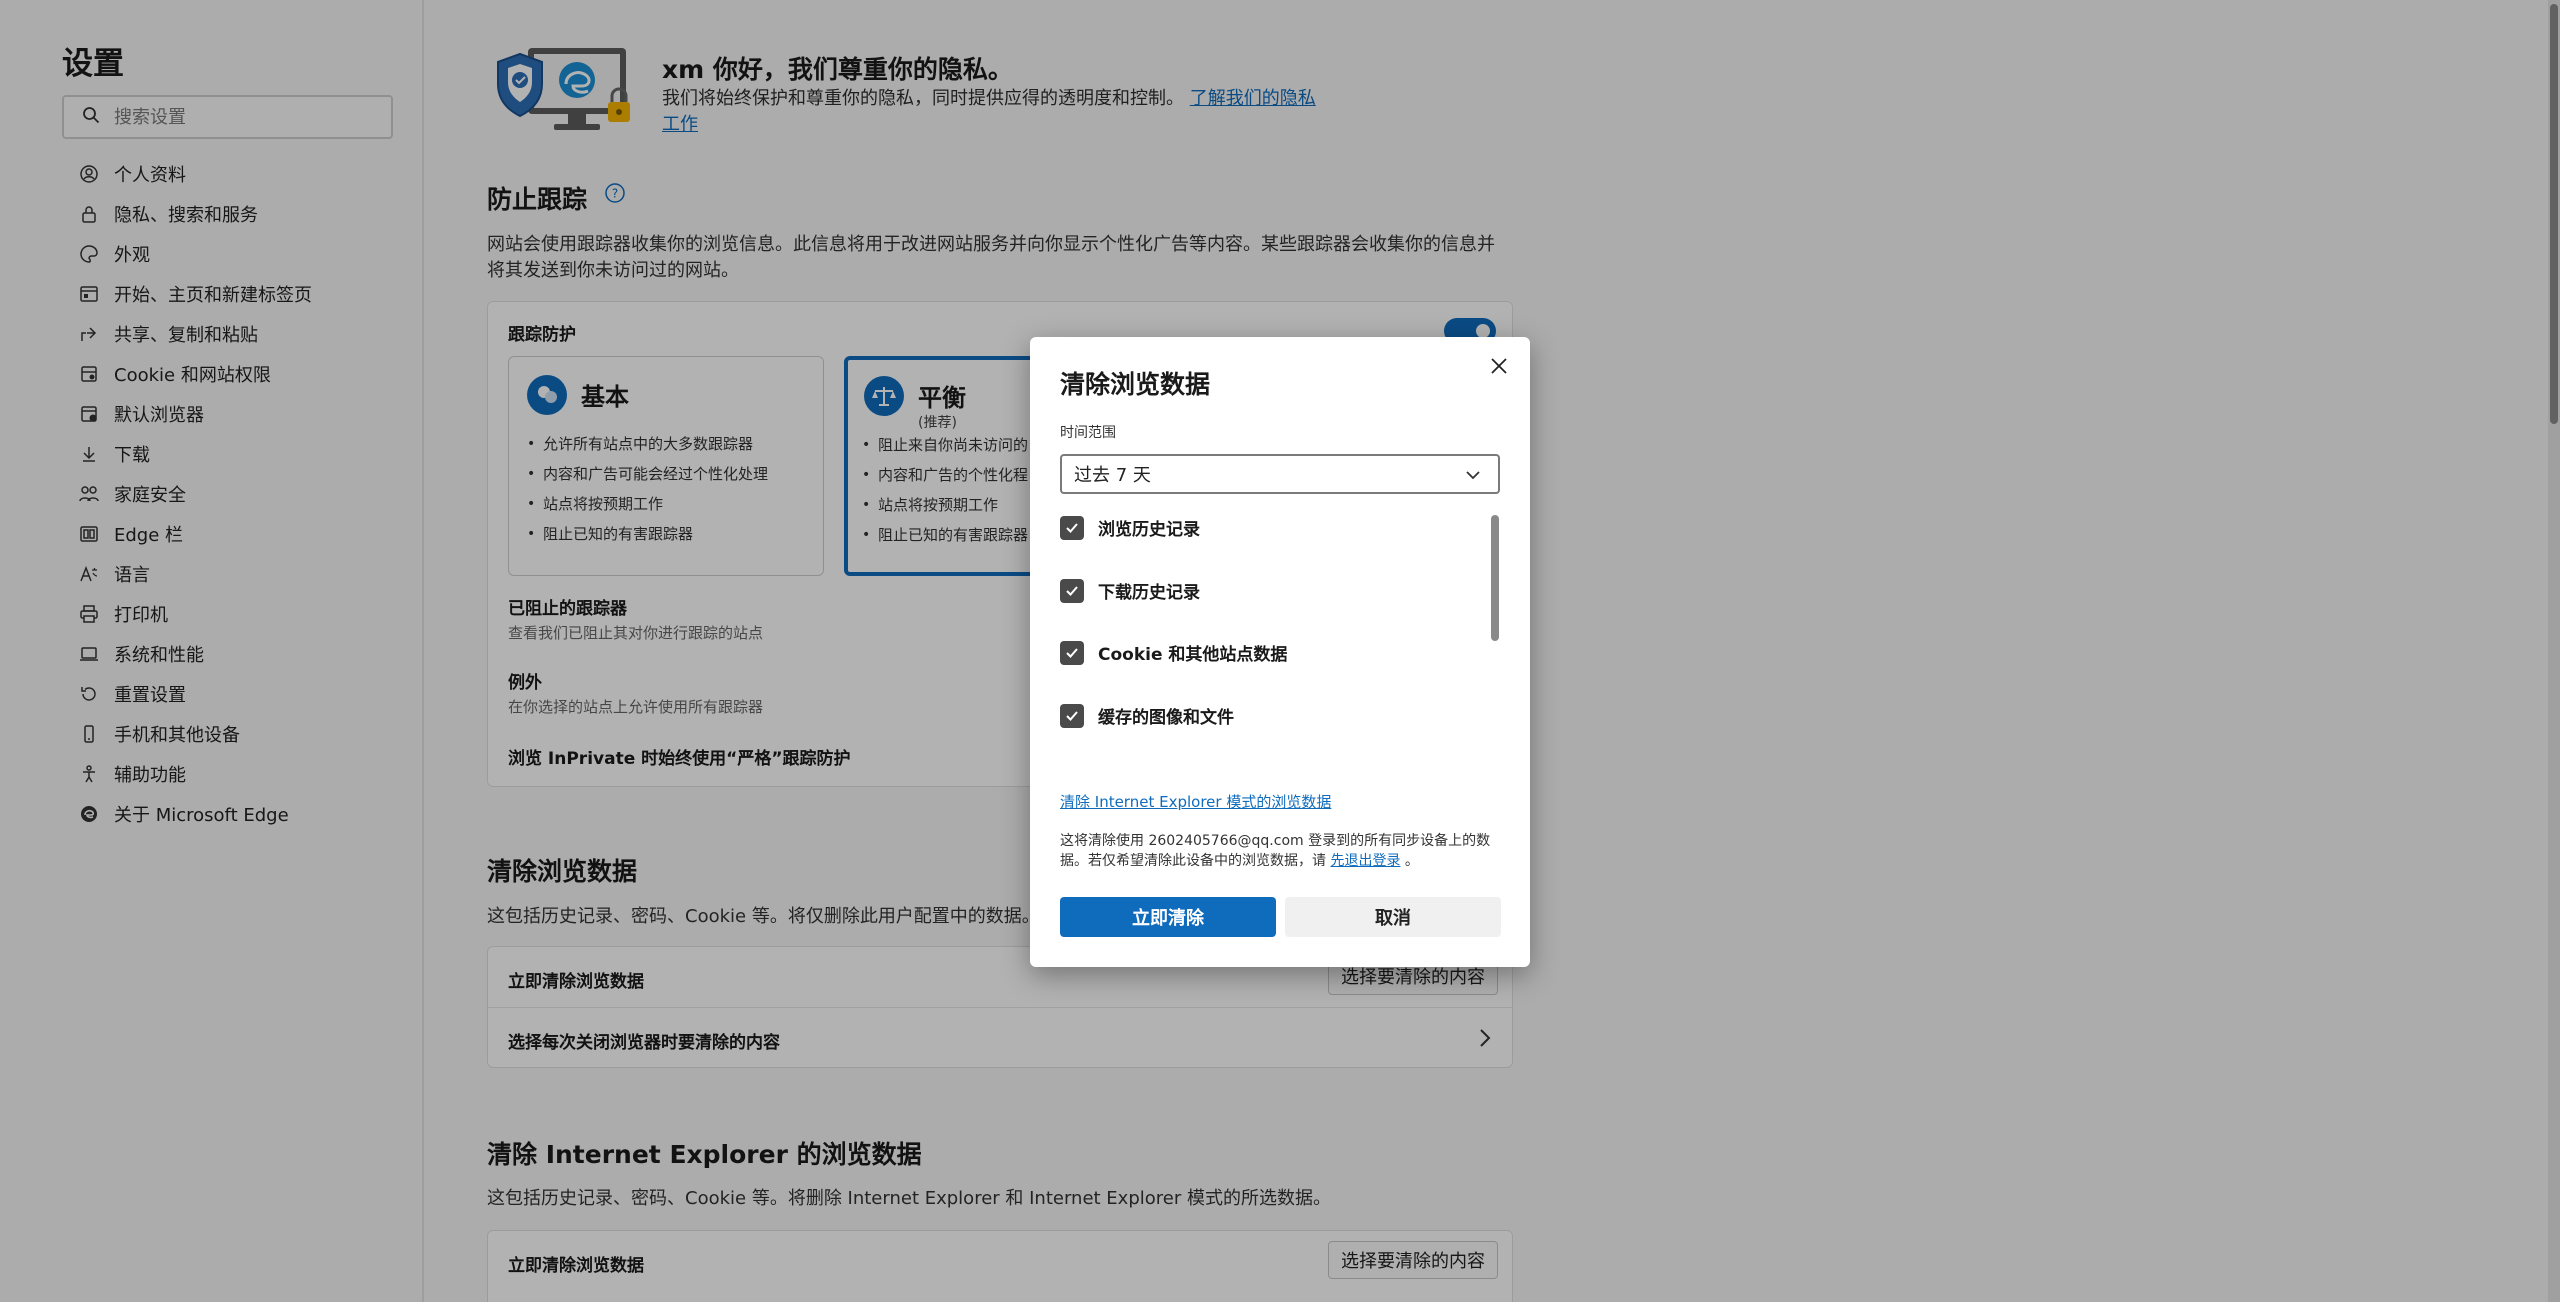  I want to click on chevron-down-icon, so click(1473, 477).